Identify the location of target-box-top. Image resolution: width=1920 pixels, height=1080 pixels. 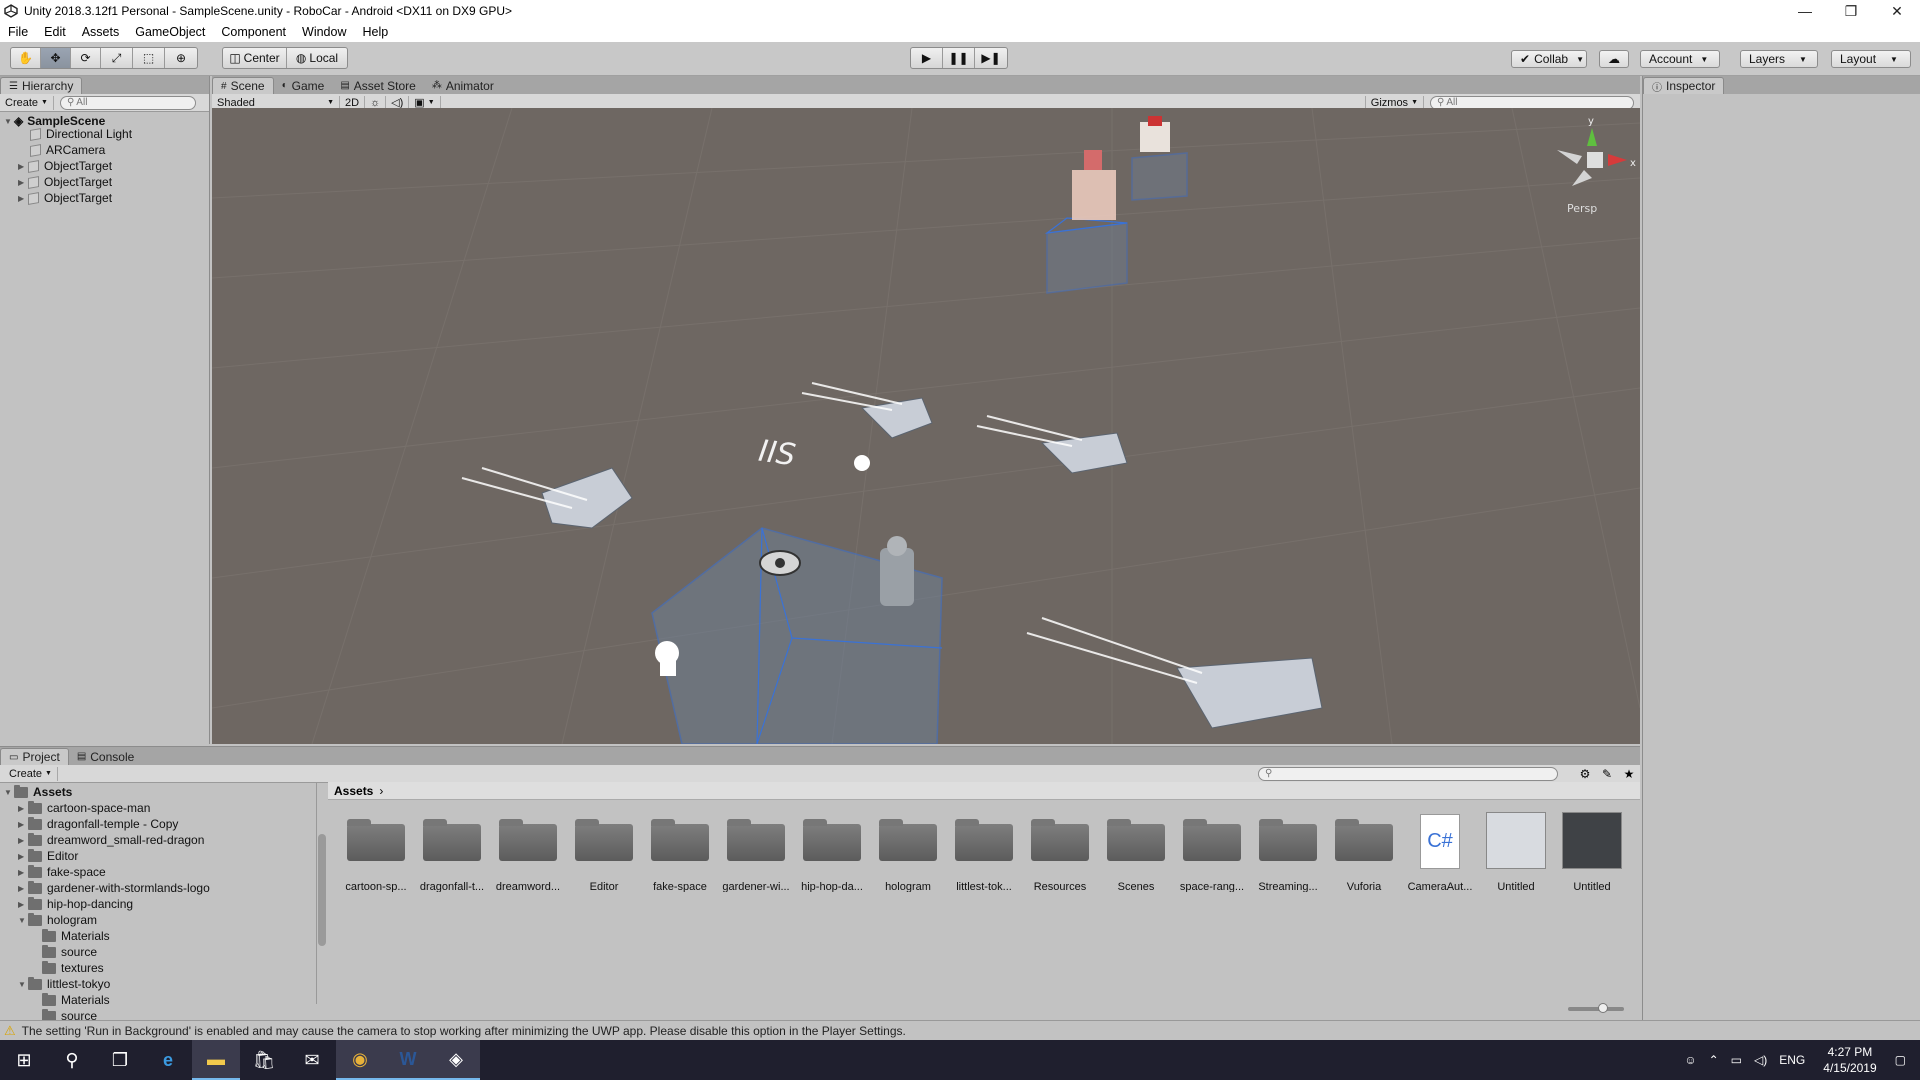
(1086, 255).